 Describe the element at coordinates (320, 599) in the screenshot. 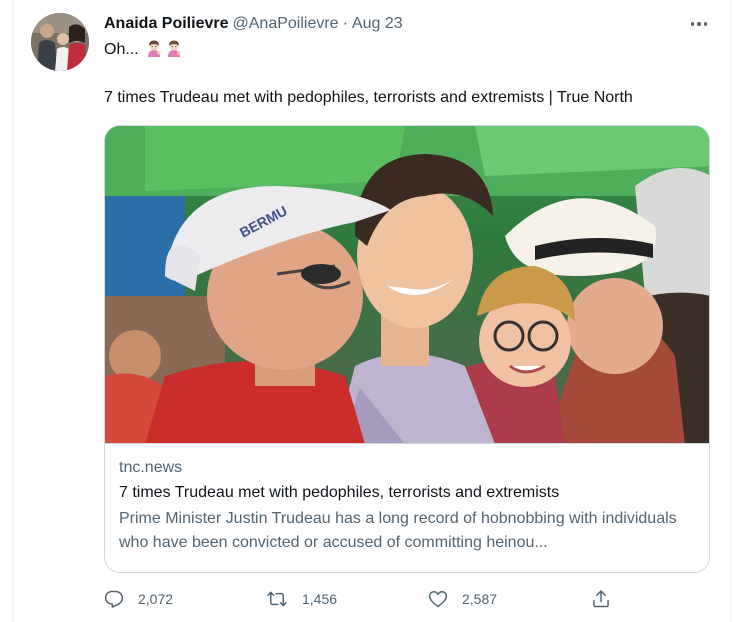

I see `retweet-count: 1,456` at that location.